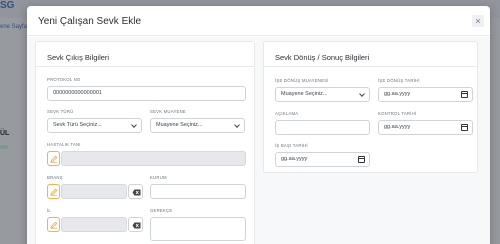 The height and width of the screenshot is (244, 500). Describe the element at coordinates (287, 113) in the screenshot. I see `aciklama-label: AÇIKLAMA` at that location.